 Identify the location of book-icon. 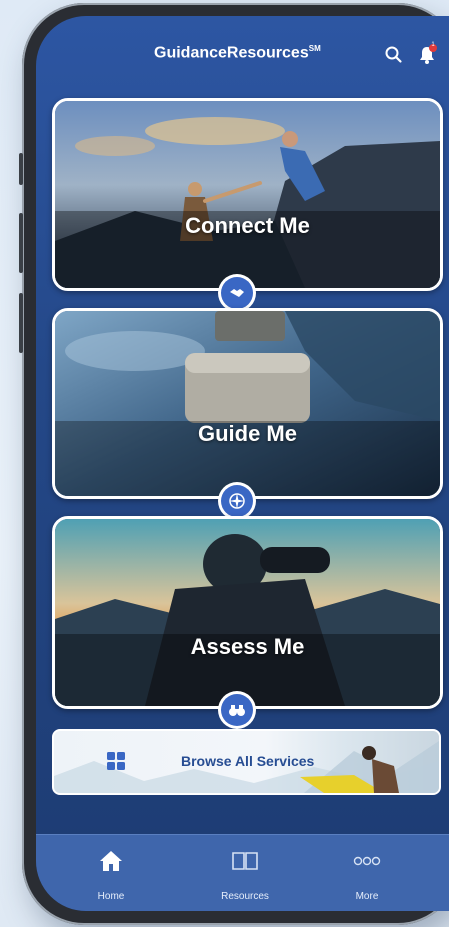
(245, 863).